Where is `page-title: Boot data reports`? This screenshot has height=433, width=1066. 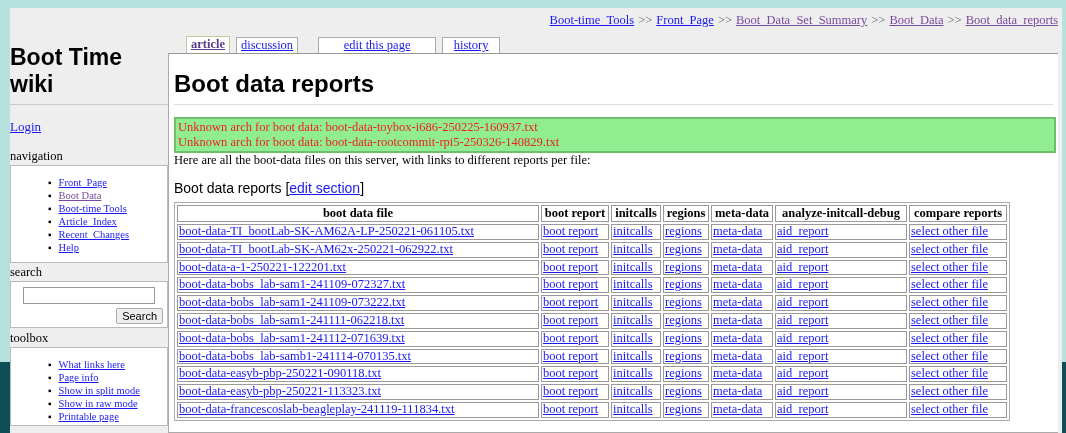 page-title: Boot data reports is located at coordinates (613, 87).